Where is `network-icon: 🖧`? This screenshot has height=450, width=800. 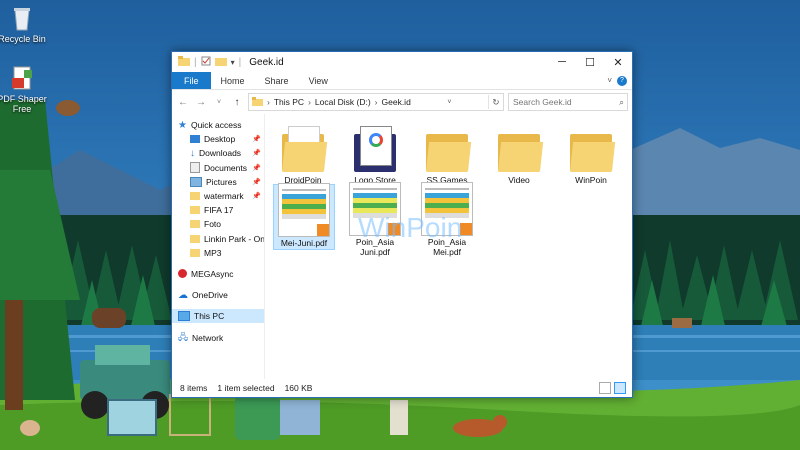
network-icon: 🖧 is located at coordinates (183, 336).